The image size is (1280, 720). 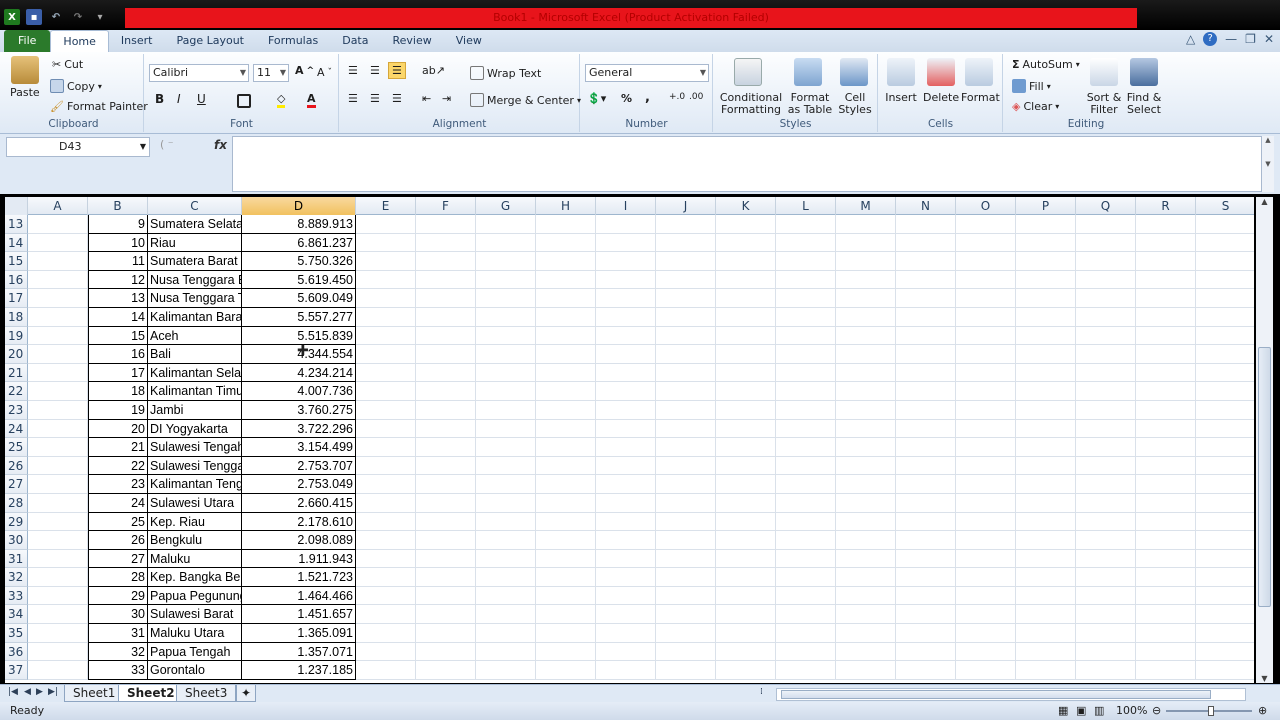 What do you see at coordinates (386, 206) in the screenshot?
I see `column-header-e: E` at bounding box center [386, 206].